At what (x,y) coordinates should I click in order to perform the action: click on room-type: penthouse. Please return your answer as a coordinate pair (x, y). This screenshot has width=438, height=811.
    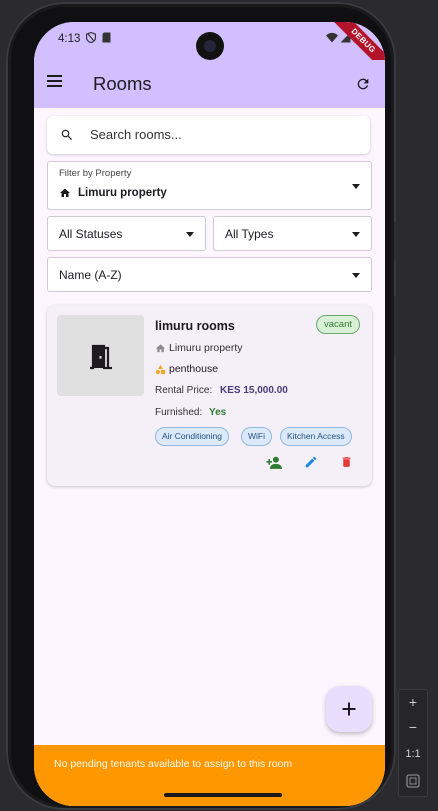
    Looking at the image, I should click on (194, 369).